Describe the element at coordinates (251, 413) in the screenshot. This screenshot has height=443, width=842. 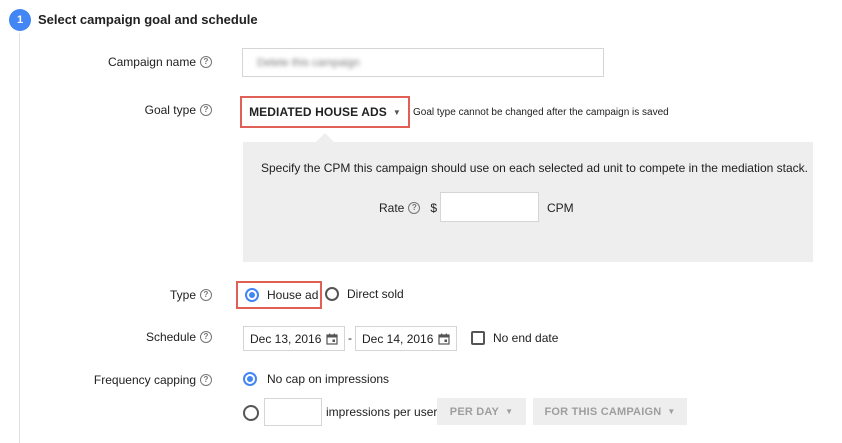
I see `radio-cap` at that location.